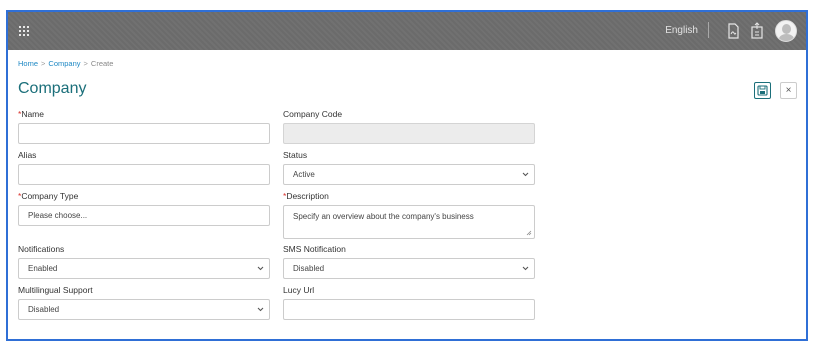 The image size is (813, 347). I want to click on page-title: Company, so click(52, 88).